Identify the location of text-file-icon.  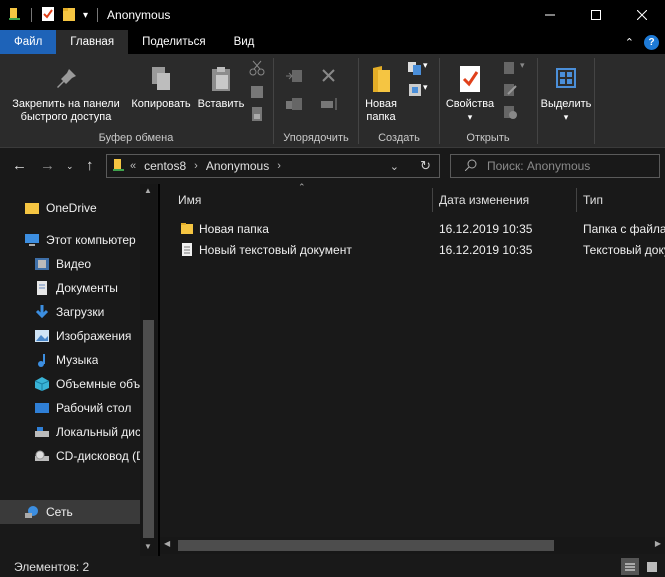
(187, 251).